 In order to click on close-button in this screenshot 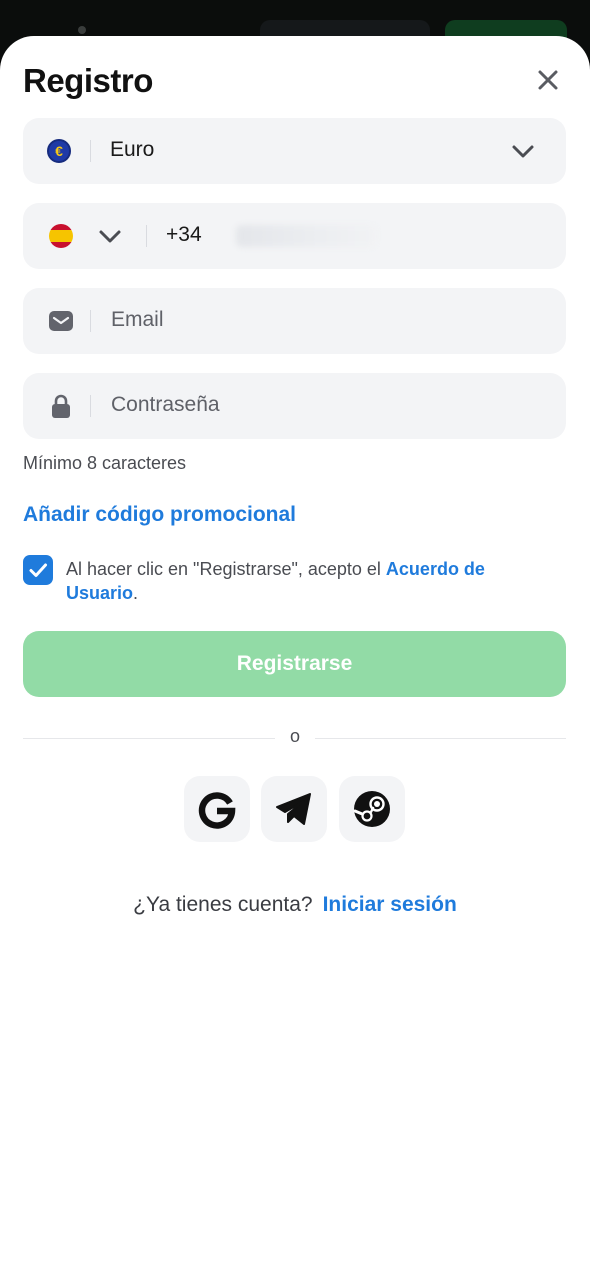, I will do `click(548, 80)`.